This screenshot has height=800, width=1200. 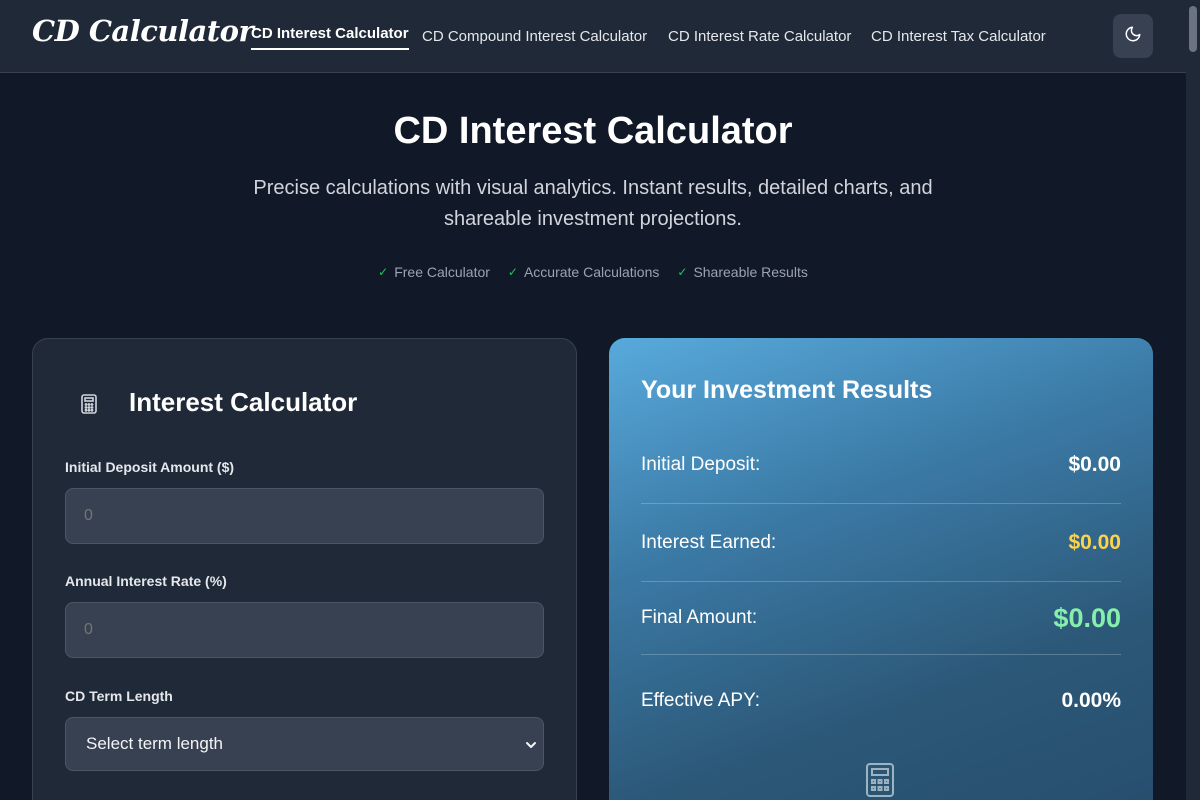 I want to click on feature-label: Shareable Results, so click(x=750, y=272).